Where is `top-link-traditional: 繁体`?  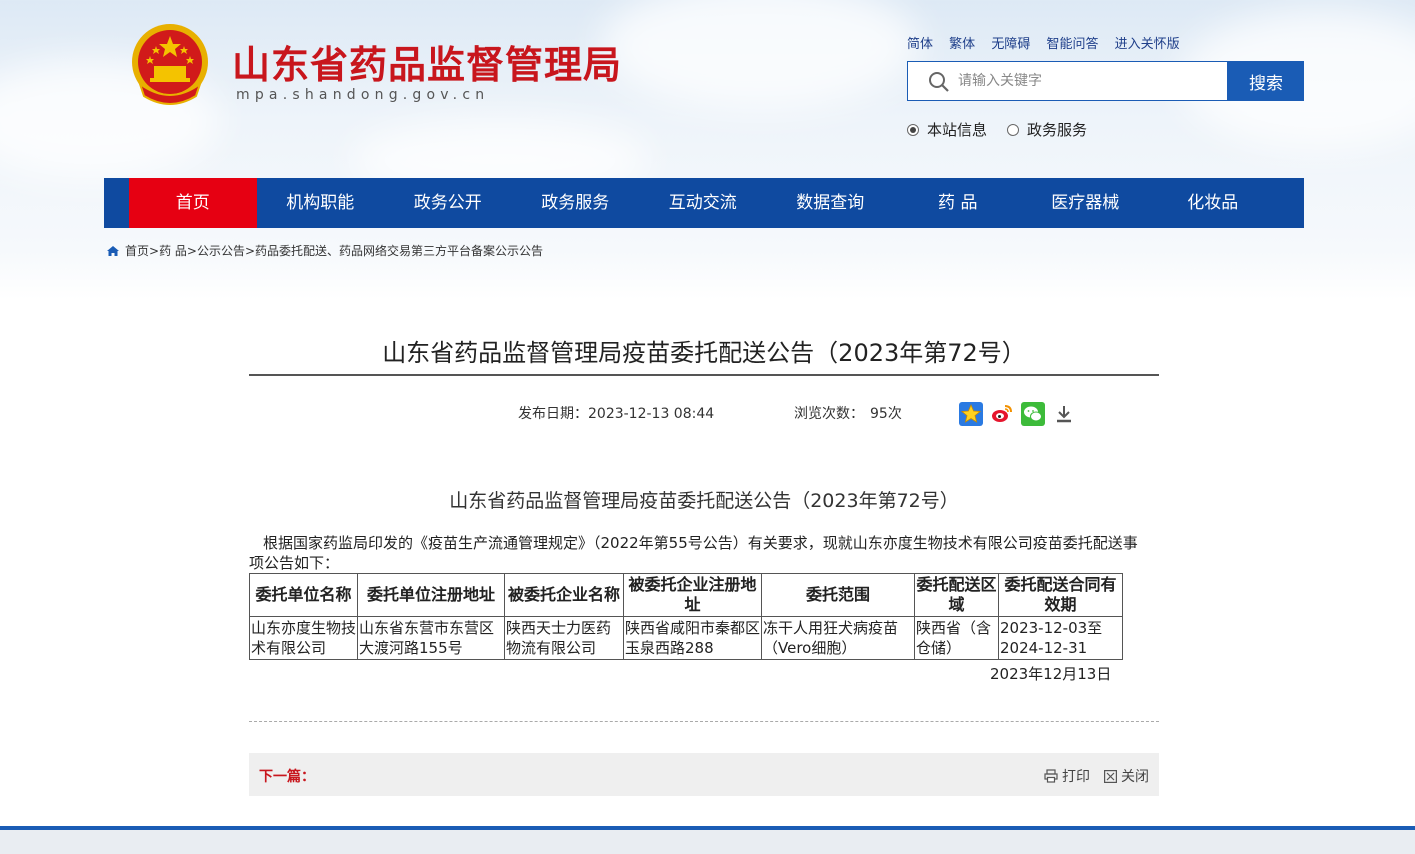 top-link-traditional: 繁体 is located at coordinates (962, 44).